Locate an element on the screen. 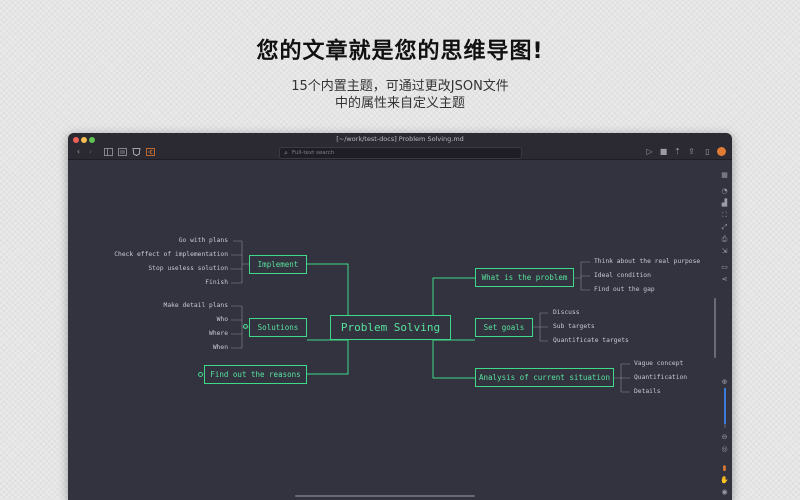  promo-subtitle-line-2: 中的属性来自定义主题 is located at coordinates (399, 103).